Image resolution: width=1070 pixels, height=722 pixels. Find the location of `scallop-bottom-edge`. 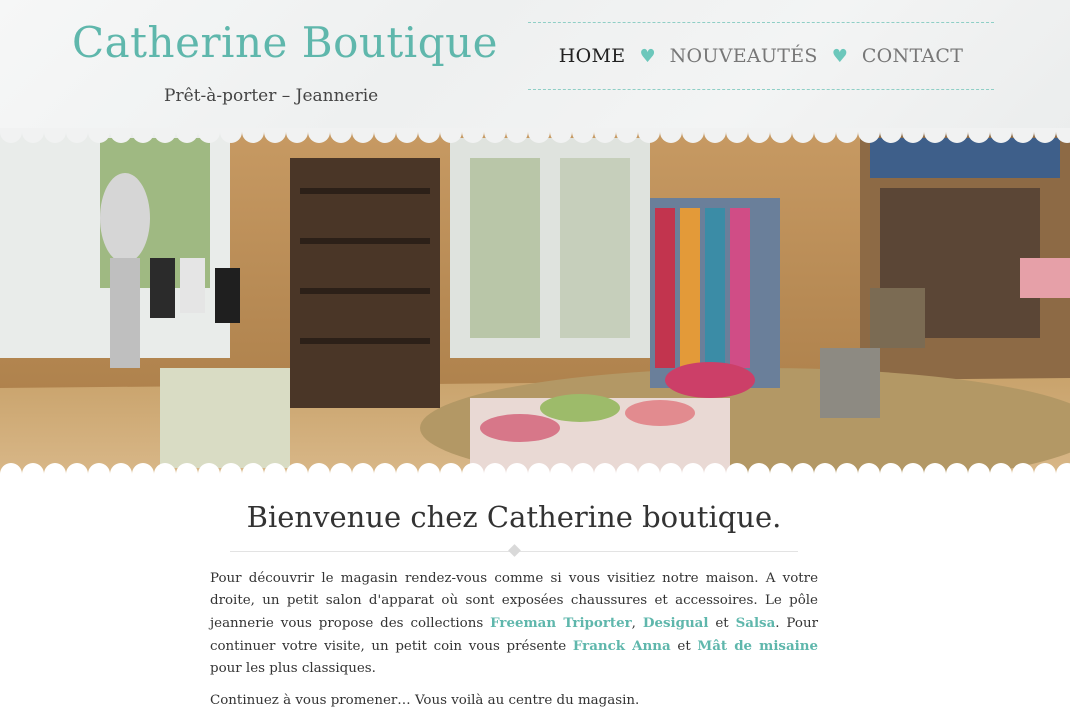

scallop-bottom-edge is located at coordinates (535, 470).